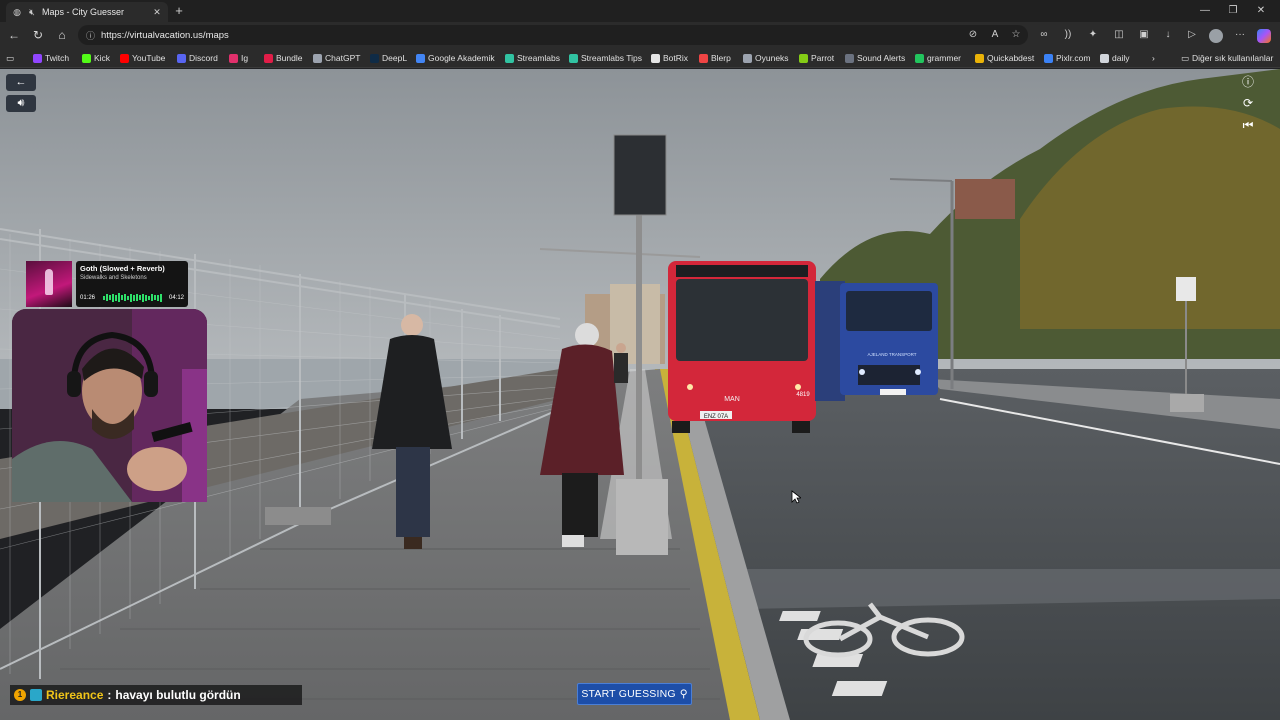 Image resolution: width=1280 pixels, height=720 pixels. I want to click on info-icon: ⓘ, so click(1248, 82).